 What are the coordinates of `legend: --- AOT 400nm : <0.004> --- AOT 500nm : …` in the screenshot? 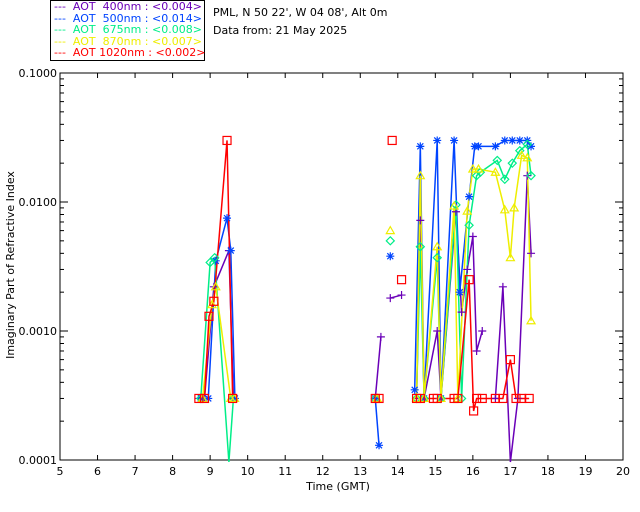 It's located at (127, 30).